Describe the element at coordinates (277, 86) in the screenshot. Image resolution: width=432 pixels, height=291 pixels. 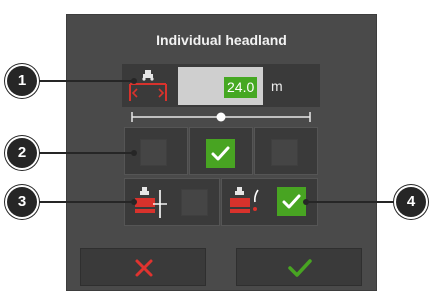
I see `headland-width-unit: m` at that location.